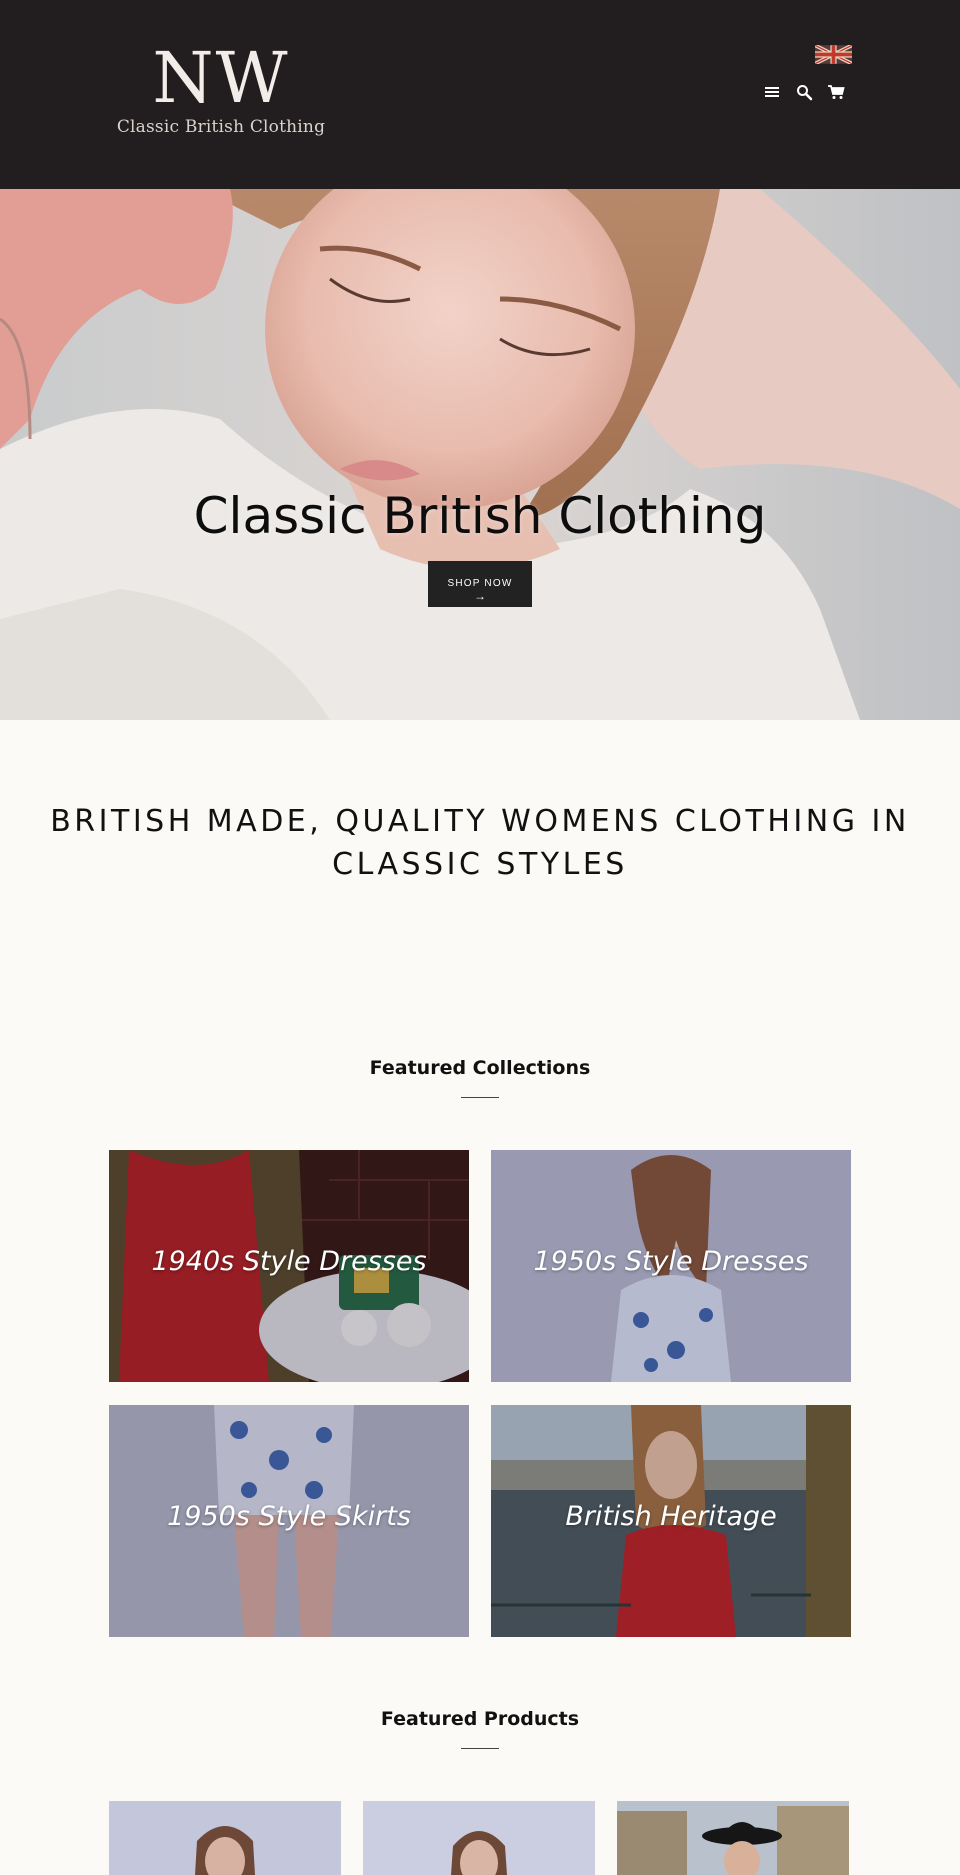 This screenshot has height=1875, width=960. I want to click on site-header: NW Classic British Clothing, so click(480, 94).